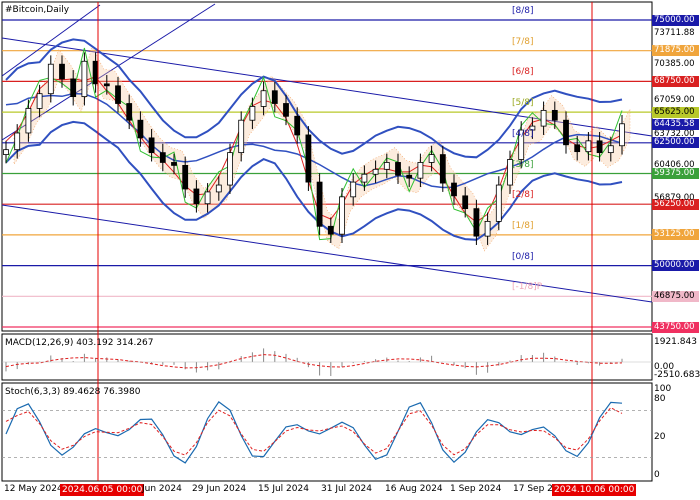 This screenshot has width=700, height=500. I want to click on murray-level-label: [7/8], so click(523, 41).